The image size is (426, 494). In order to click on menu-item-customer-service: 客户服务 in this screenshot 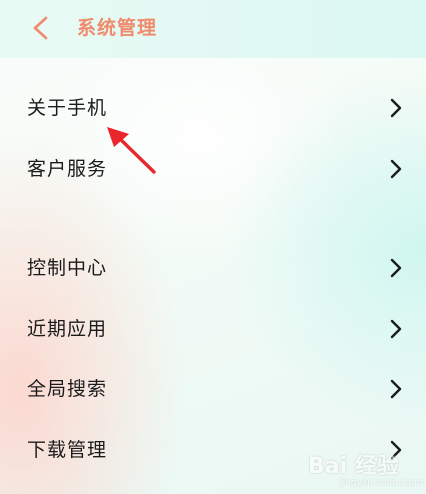, I will do `click(213, 170)`.